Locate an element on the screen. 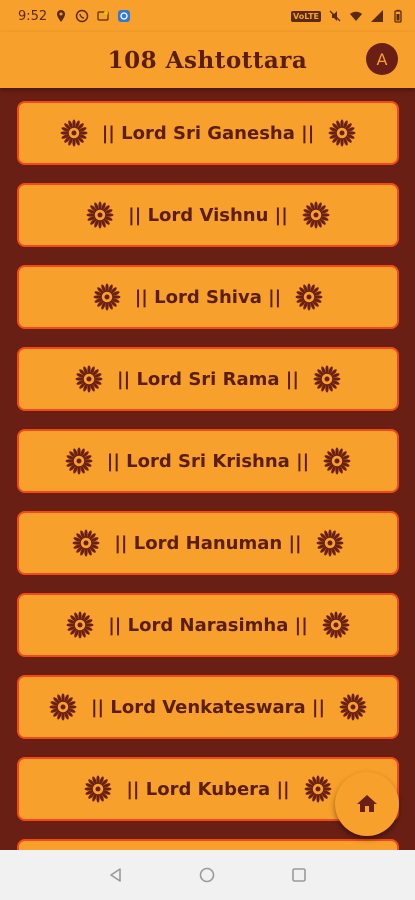 The image size is (415, 900). system-nav-bar is located at coordinates (207, 875).